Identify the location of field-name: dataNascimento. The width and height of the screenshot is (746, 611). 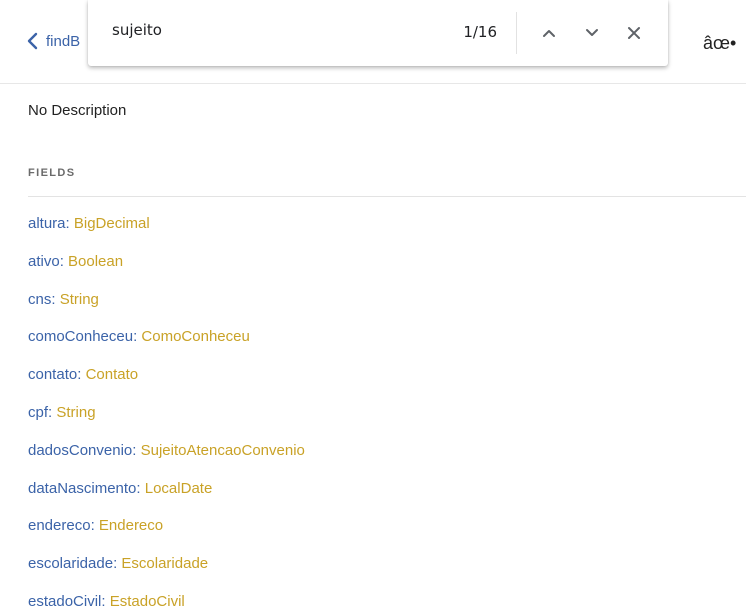
(82, 488).